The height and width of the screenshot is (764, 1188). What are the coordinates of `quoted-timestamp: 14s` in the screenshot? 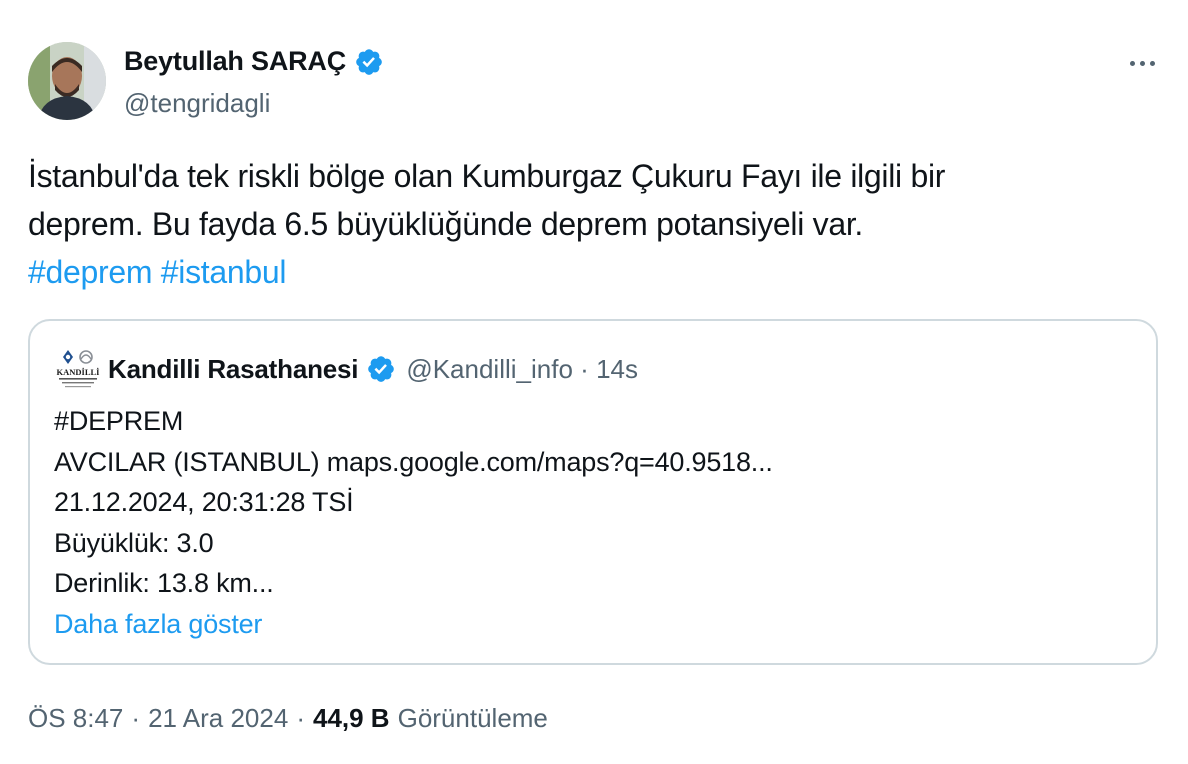 It's located at (617, 369).